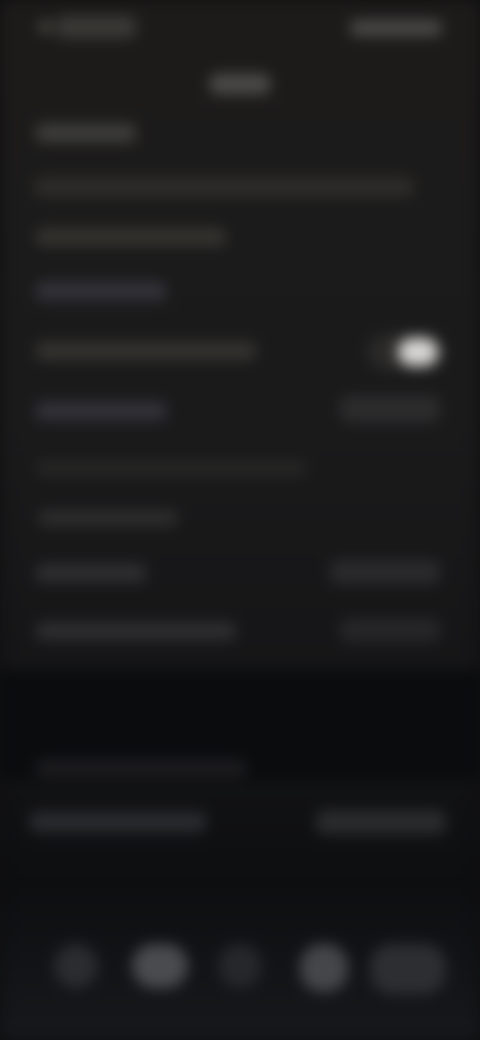  I want to click on chat-icon, so click(324, 968).